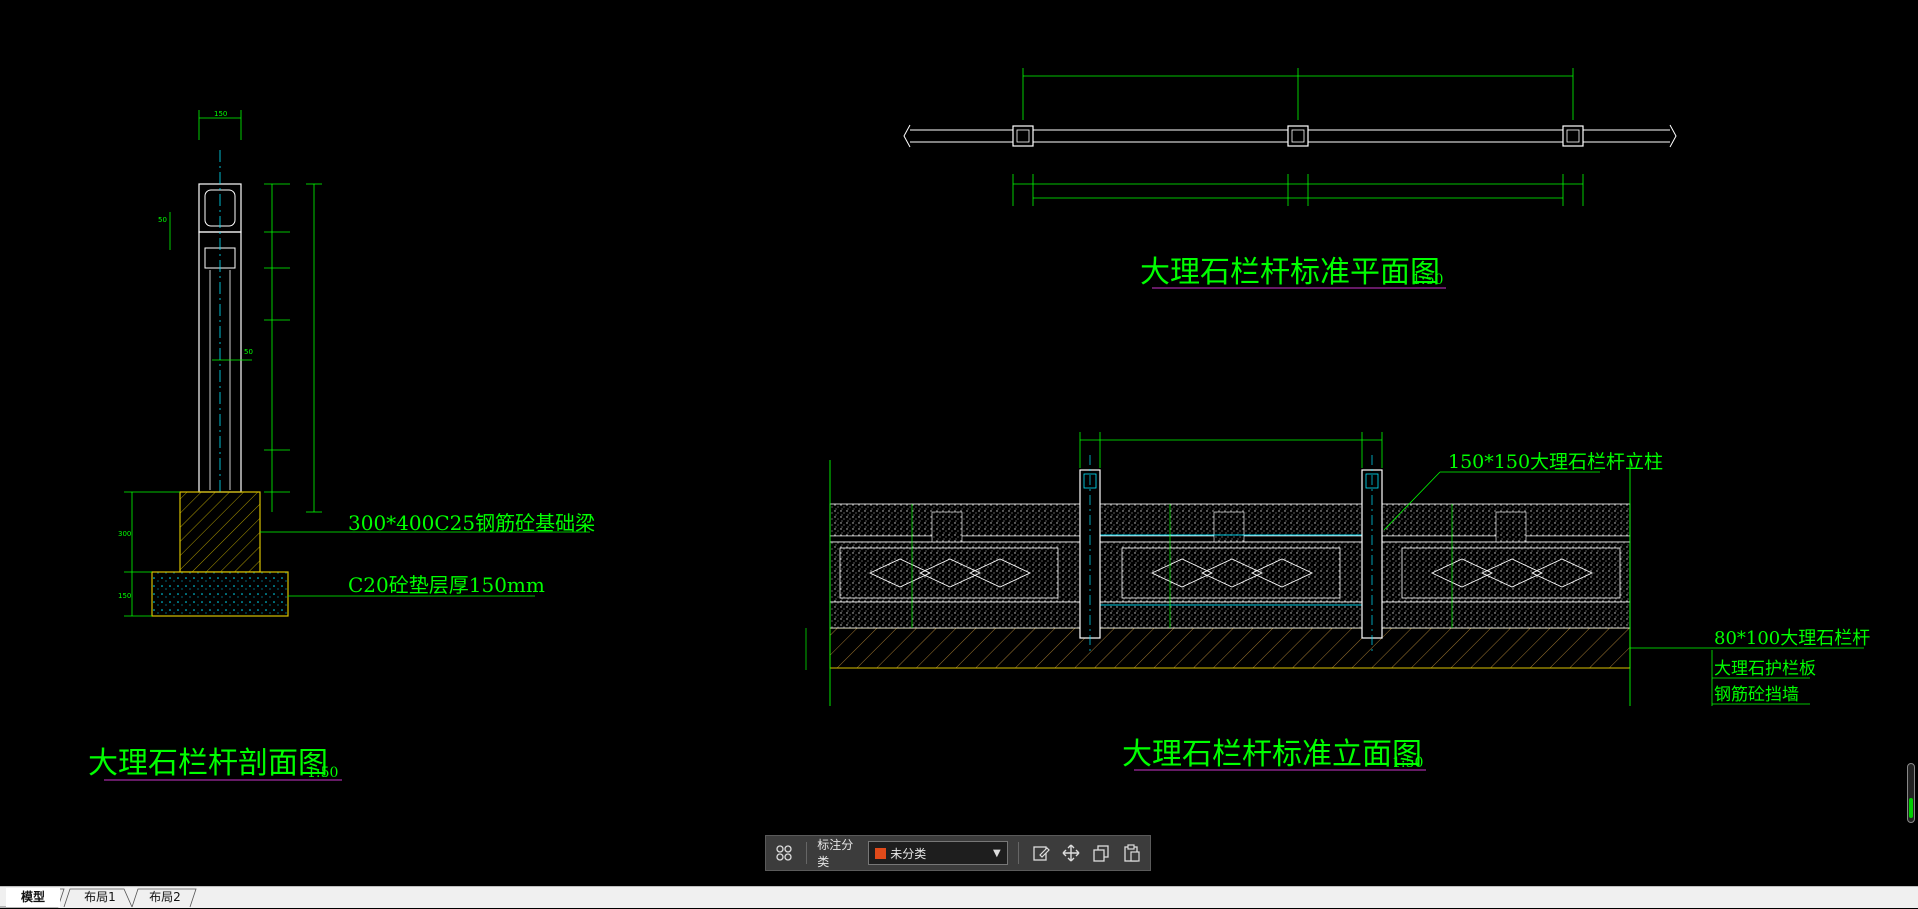  Describe the element at coordinates (1911, 793) in the screenshot. I see `vertical-scrollbar` at that location.